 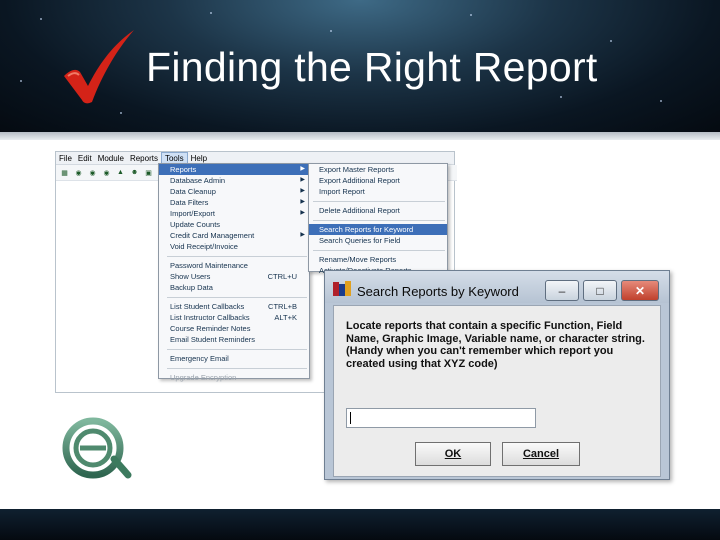 What do you see at coordinates (234, 358) in the screenshot?
I see `menu-item-emergency-email: Emergency Email` at bounding box center [234, 358].